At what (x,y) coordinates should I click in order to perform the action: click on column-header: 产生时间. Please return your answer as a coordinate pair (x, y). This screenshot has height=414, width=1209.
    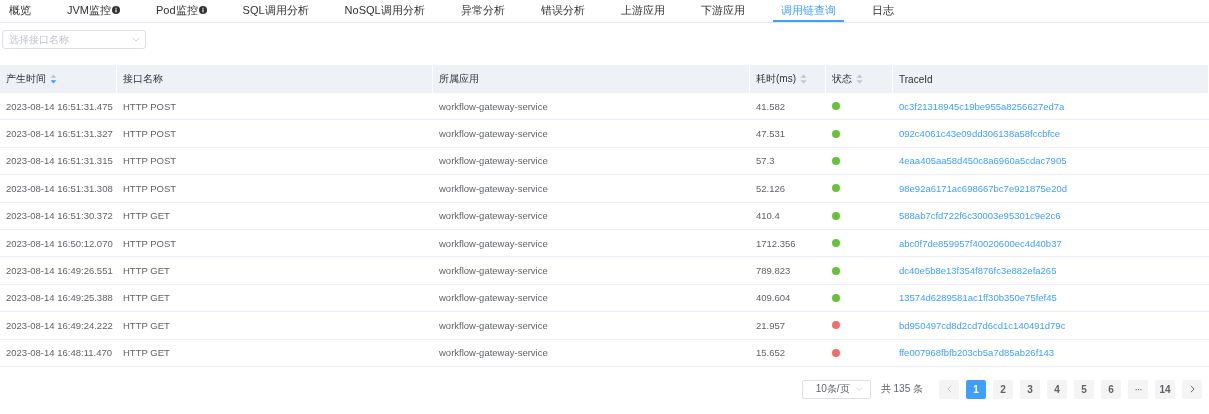
    Looking at the image, I should click on (26, 79).